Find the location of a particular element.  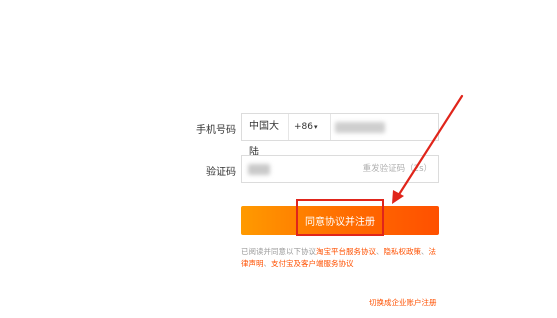

country-code-value: +86 is located at coordinates (303, 127).